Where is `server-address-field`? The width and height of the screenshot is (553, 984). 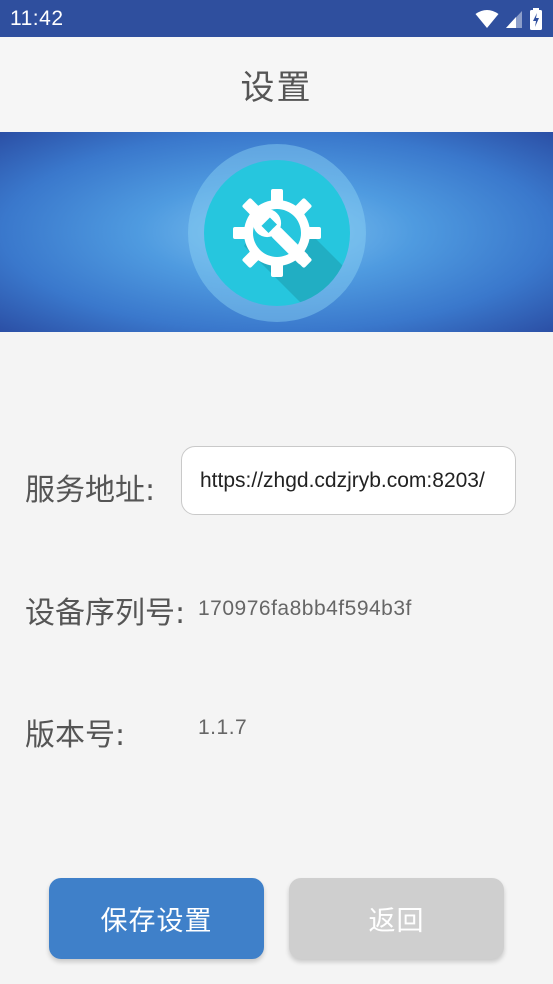 server-address-field is located at coordinates (348, 480).